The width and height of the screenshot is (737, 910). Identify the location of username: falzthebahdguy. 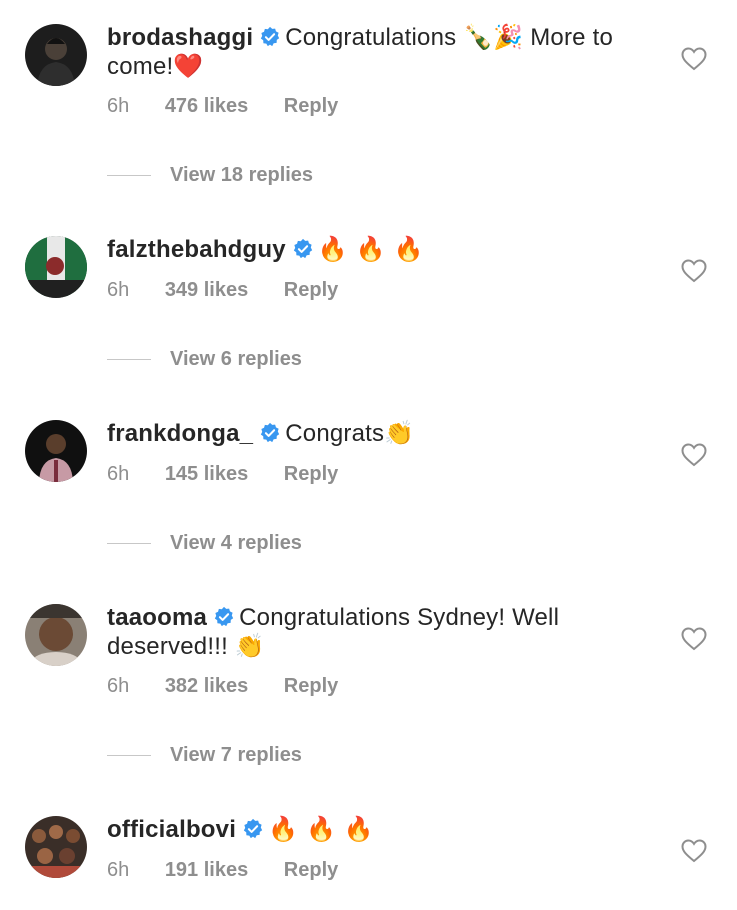
(196, 249).